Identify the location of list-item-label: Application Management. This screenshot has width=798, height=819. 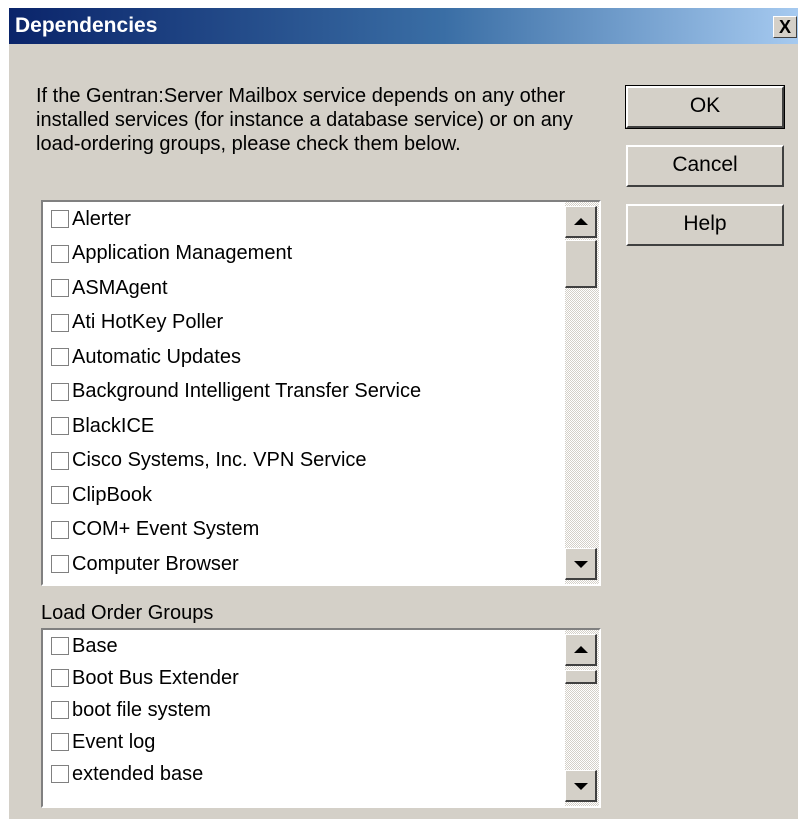
(182, 253).